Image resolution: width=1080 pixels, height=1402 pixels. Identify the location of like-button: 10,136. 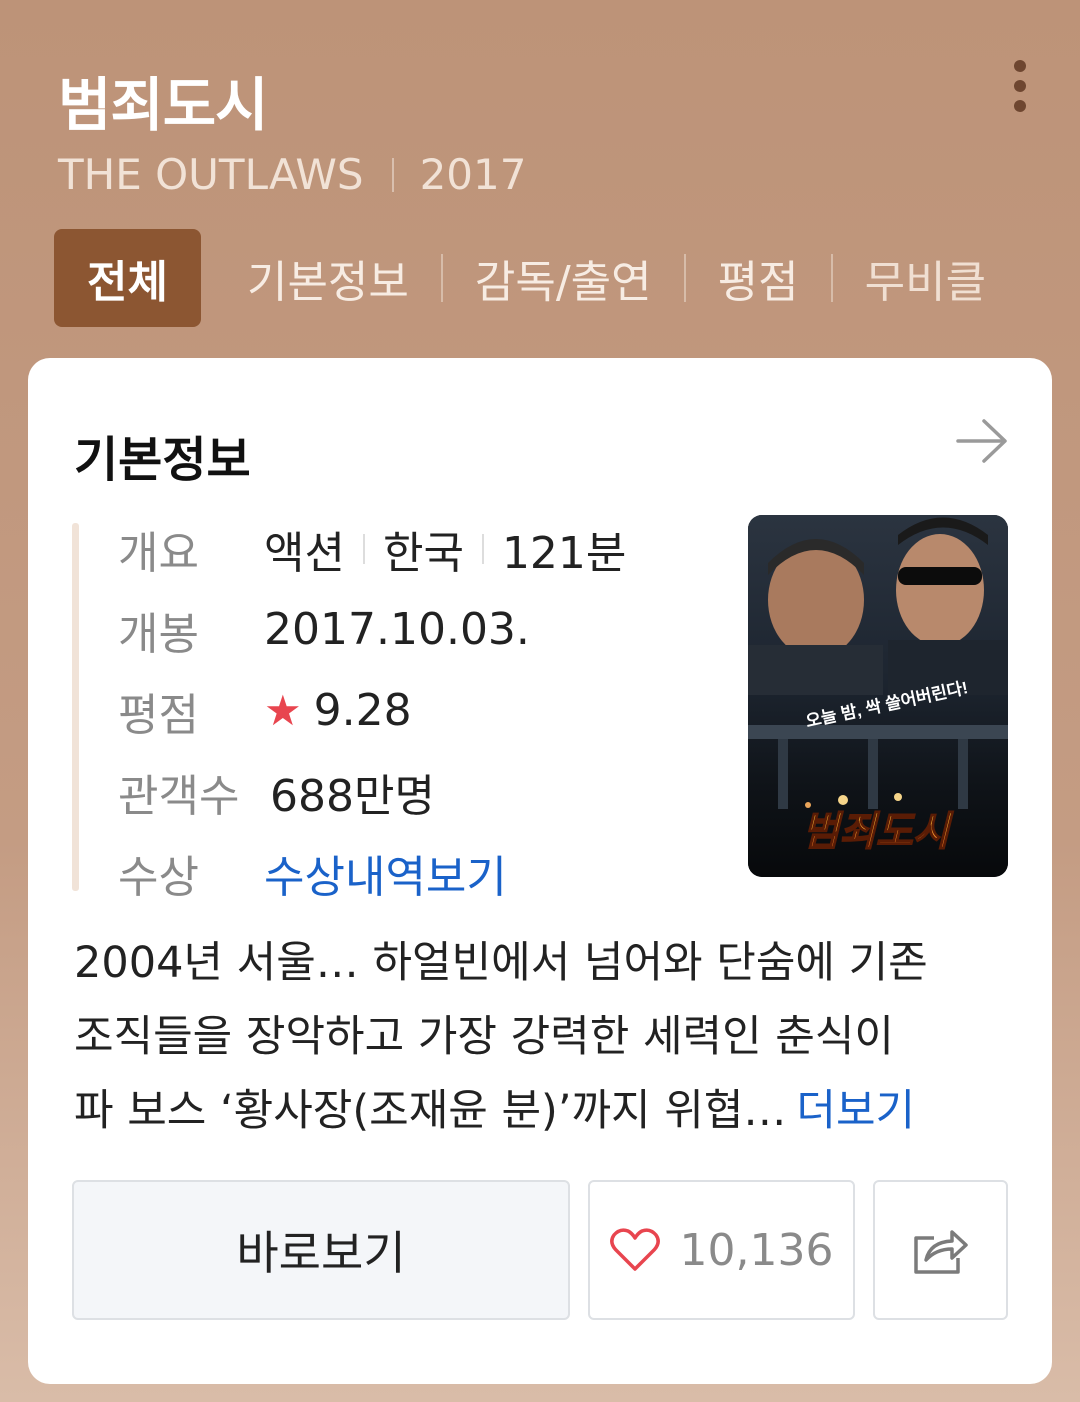
(721, 1250).